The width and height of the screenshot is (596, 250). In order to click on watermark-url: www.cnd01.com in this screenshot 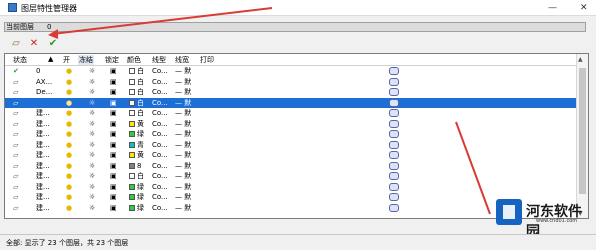, I will do `click(557, 221)`.